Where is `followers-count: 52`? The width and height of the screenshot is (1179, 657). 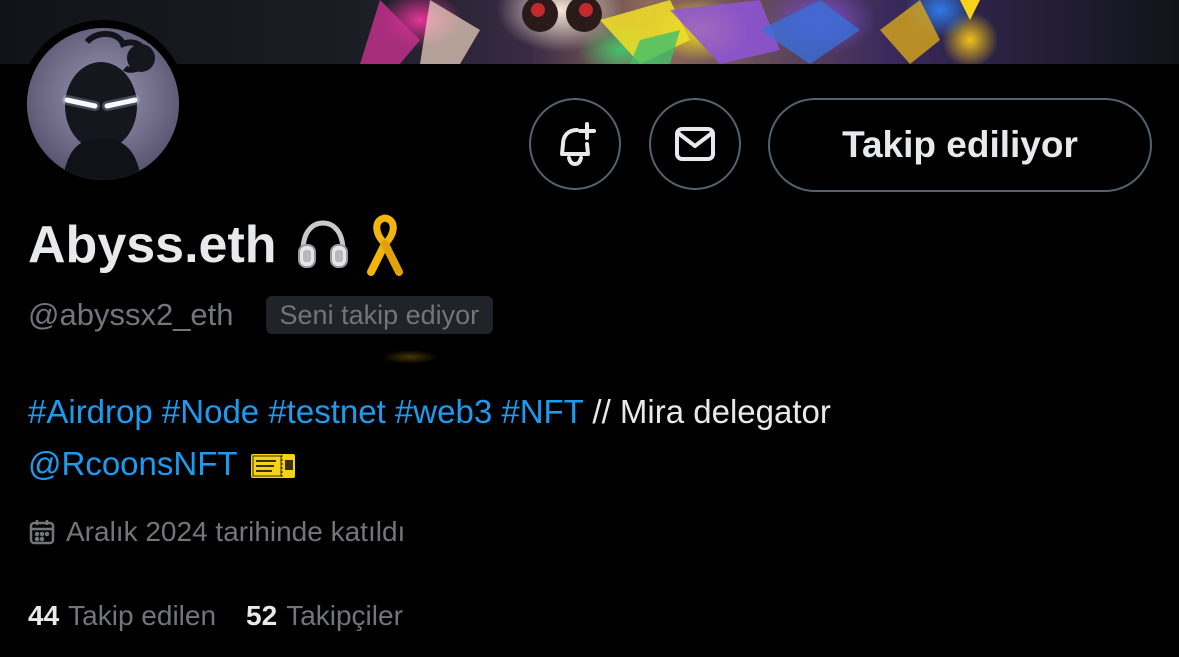
followers-count: 52 is located at coordinates (262, 615).